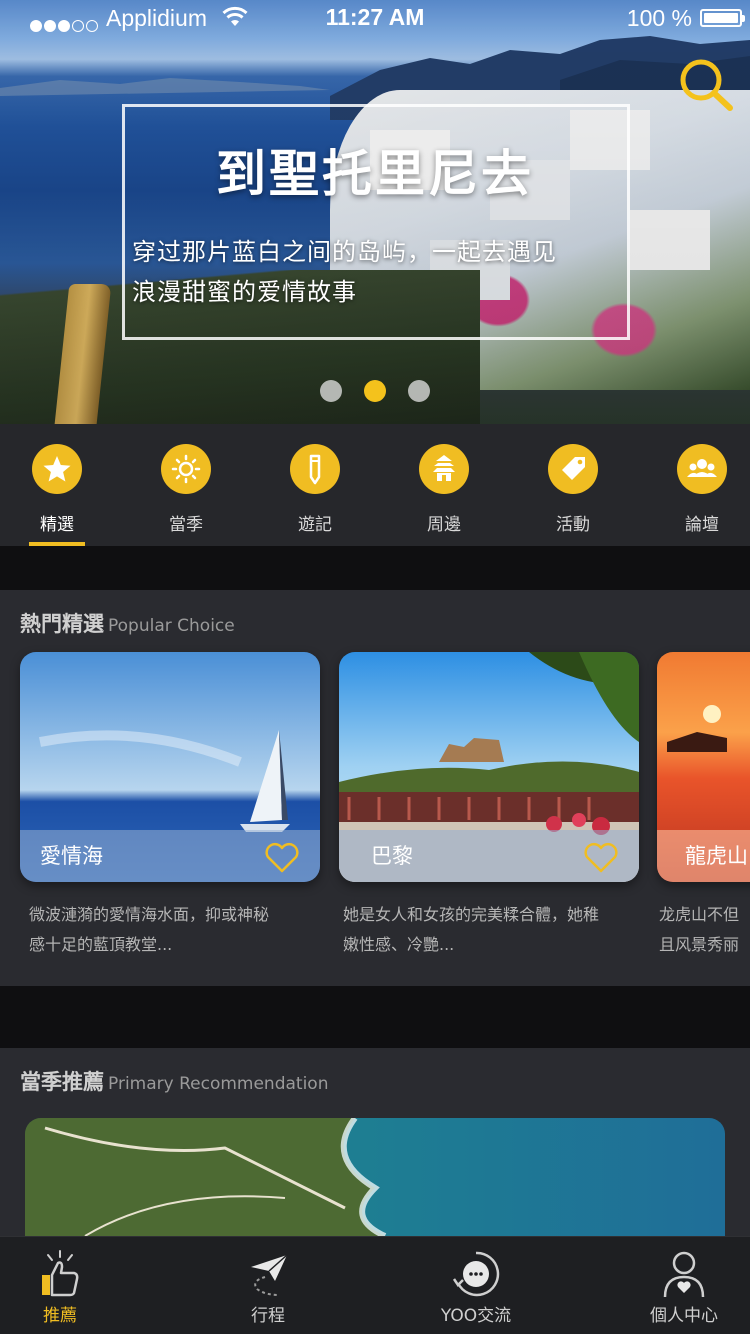 This screenshot has width=750, height=1334. I want to click on category-label: 論壇, so click(702, 525).